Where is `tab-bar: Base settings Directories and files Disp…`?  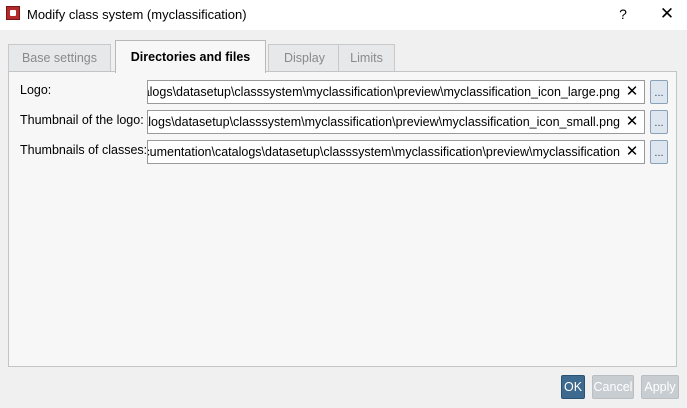
tab-bar: Base settings Directories and files Disp… is located at coordinates (347, 56).